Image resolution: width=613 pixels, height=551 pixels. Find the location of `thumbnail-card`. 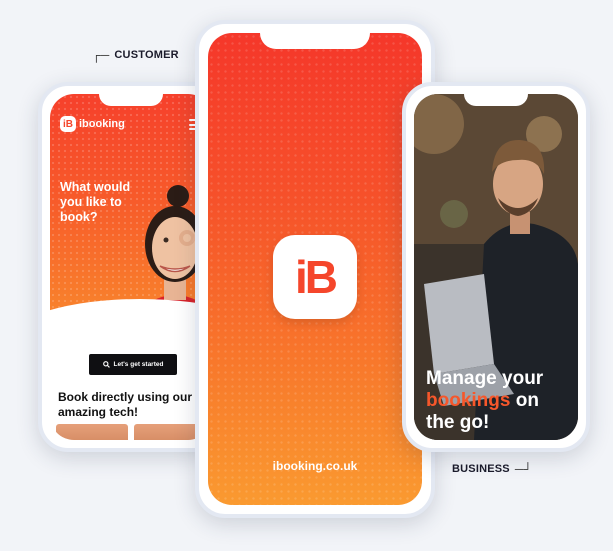

thumbnail-card is located at coordinates (92, 432).